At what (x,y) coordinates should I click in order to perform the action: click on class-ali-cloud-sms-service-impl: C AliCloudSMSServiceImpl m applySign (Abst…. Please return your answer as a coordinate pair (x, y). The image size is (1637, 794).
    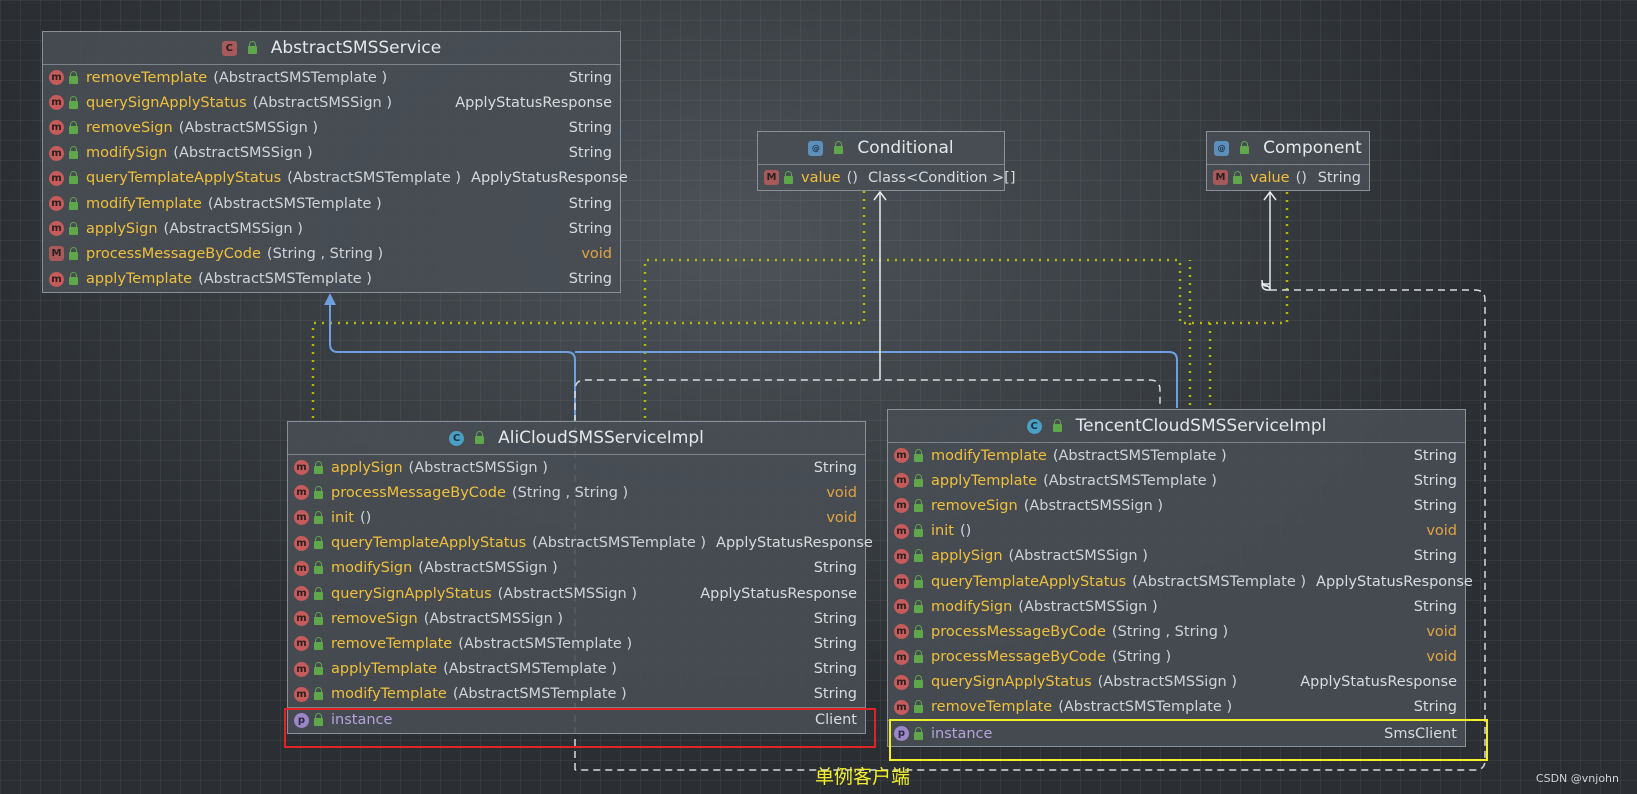
    Looking at the image, I should click on (580, 578).